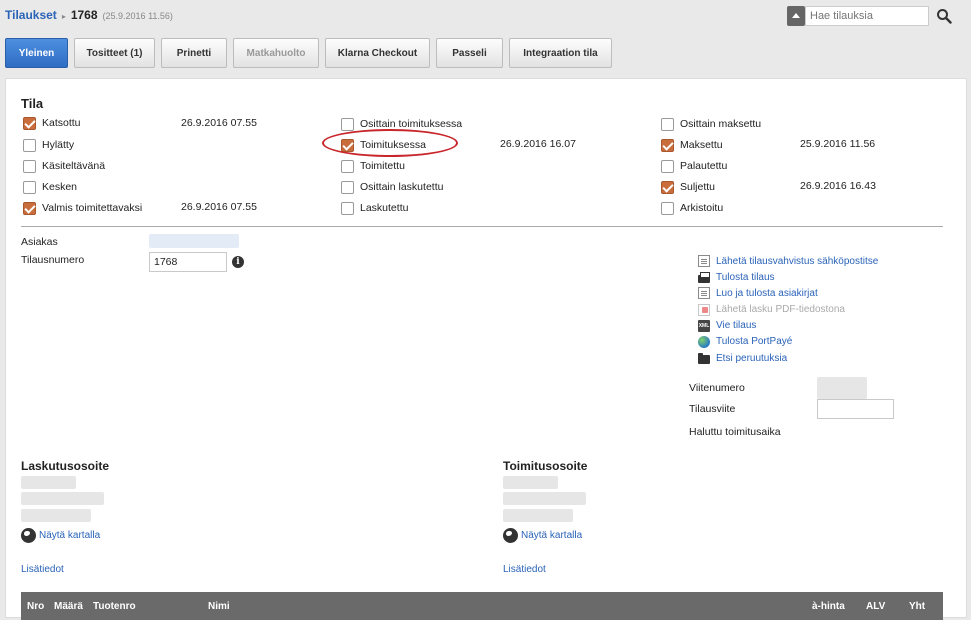  I want to click on action-send-pdf-invoice: Lähetä lasku PDF-tiedostona, so click(788, 310).